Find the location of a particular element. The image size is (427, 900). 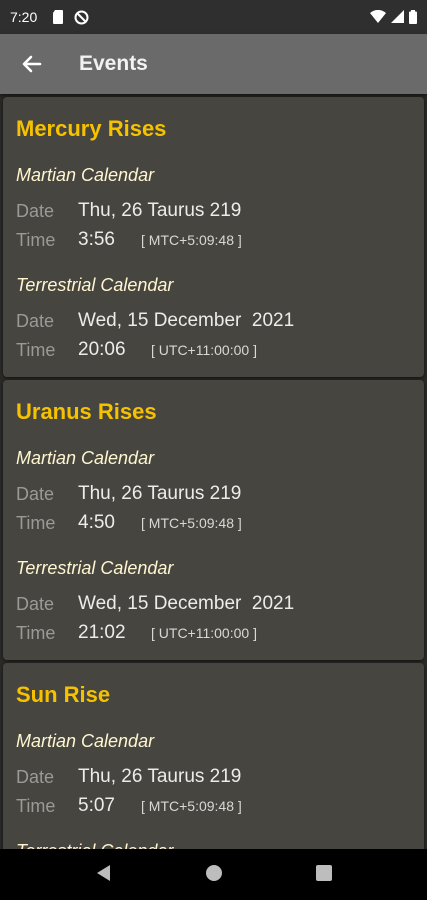

battery-icon is located at coordinates (413, 17).